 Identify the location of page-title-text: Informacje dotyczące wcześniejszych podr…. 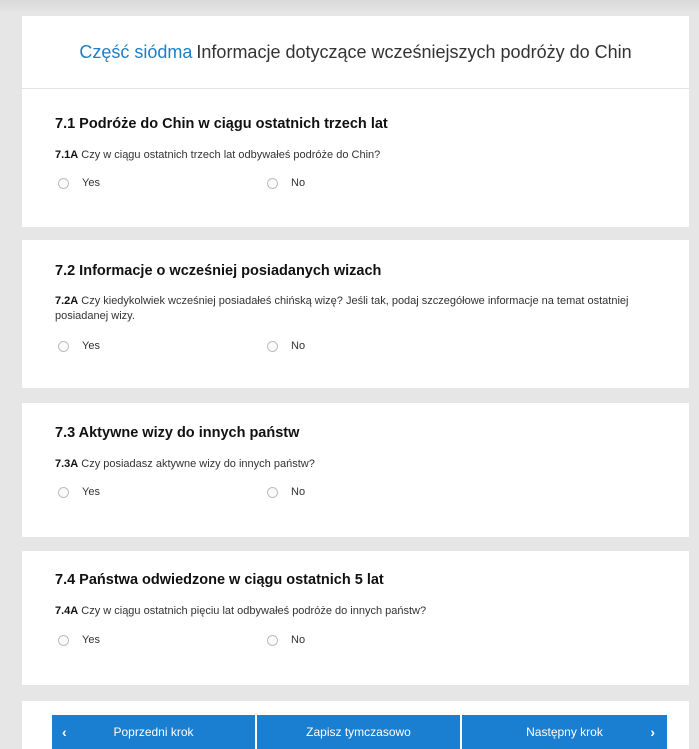
(414, 51).